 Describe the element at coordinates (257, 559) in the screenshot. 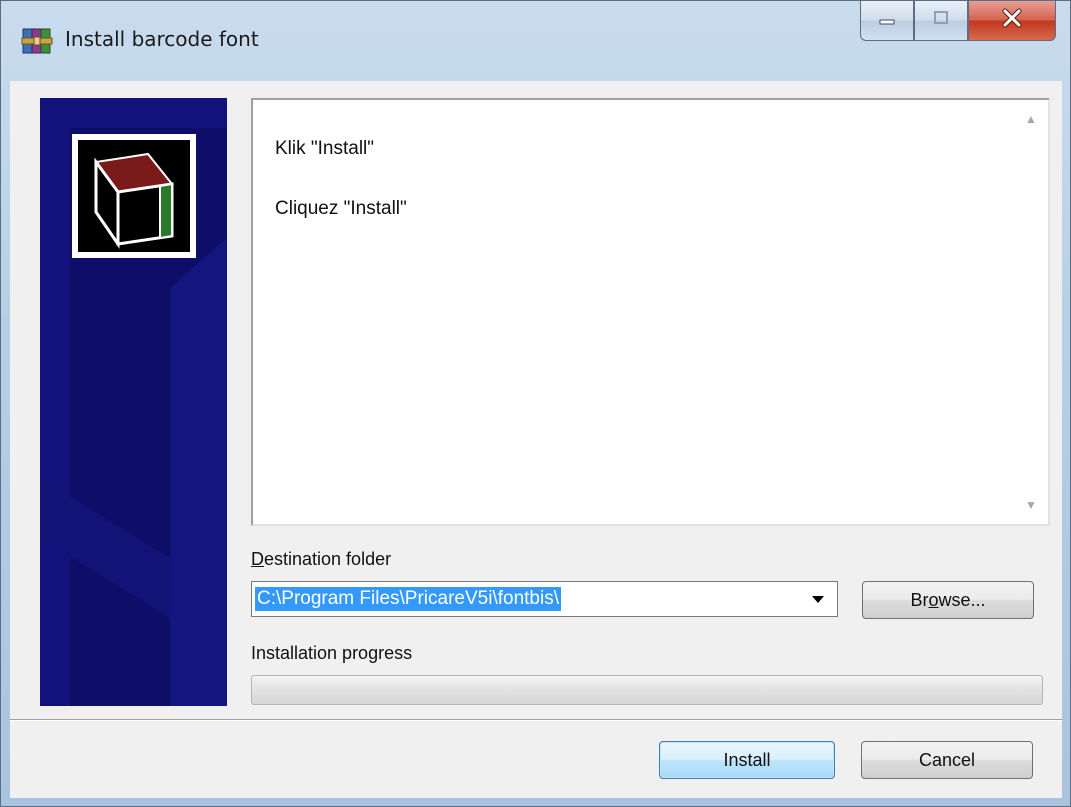

I see `label-accelerator: D` at that location.